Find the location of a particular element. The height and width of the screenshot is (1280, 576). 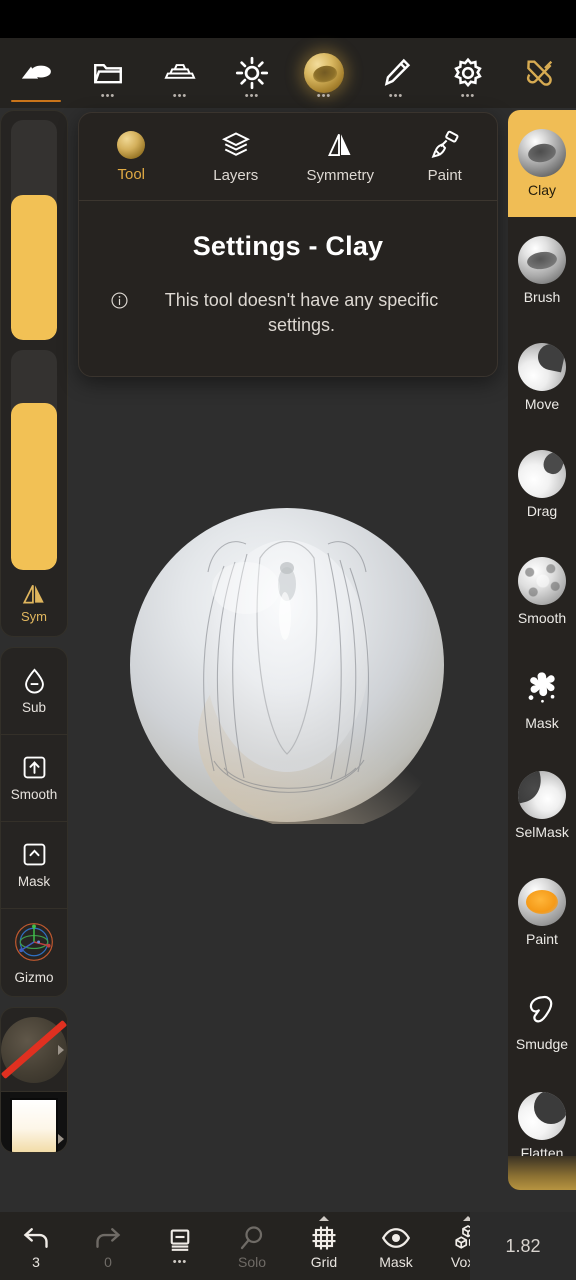

topbar-item-lighting: ••• is located at coordinates (252, 73).